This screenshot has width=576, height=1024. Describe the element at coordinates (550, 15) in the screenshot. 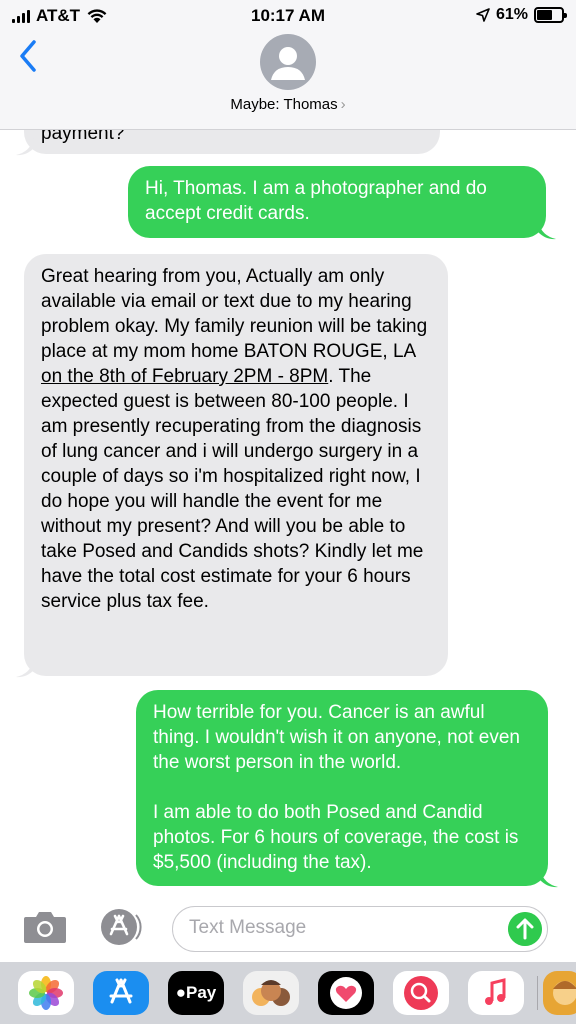

I see `battery-icon` at that location.